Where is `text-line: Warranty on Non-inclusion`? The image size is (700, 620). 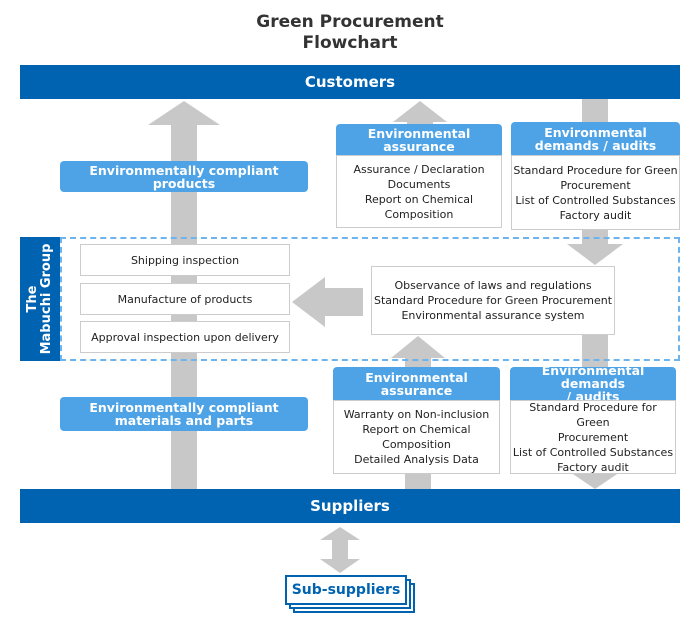
text-line: Warranty on Non-inclusion is located at coordinates (416, 414).